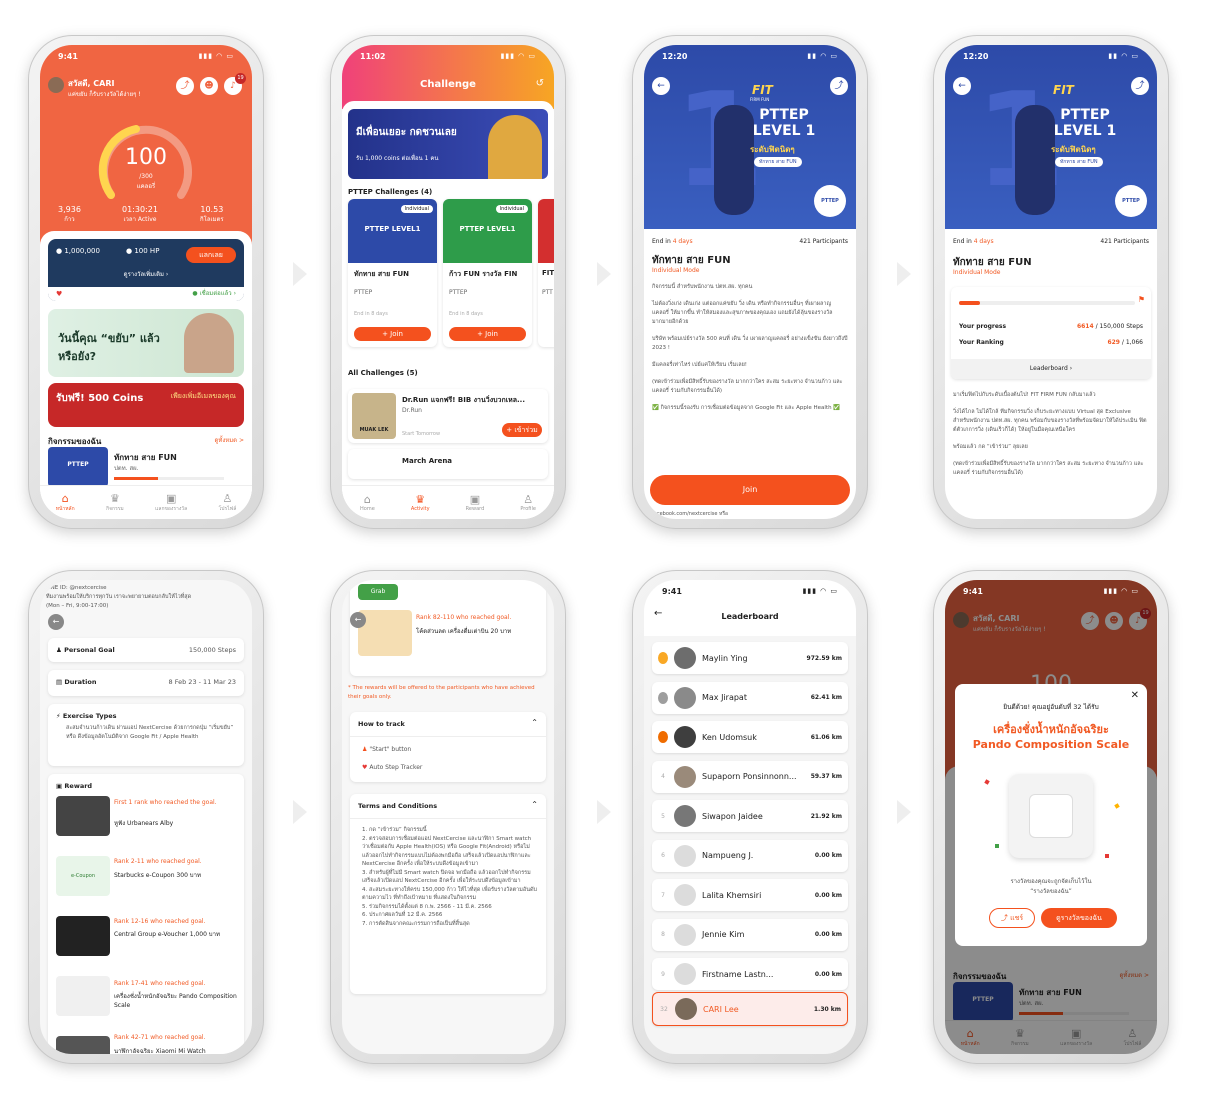 Image resolution: width=1210 pixels, height=1095 pixels. I want to click on user-icon: ♙, so click(227, 498).